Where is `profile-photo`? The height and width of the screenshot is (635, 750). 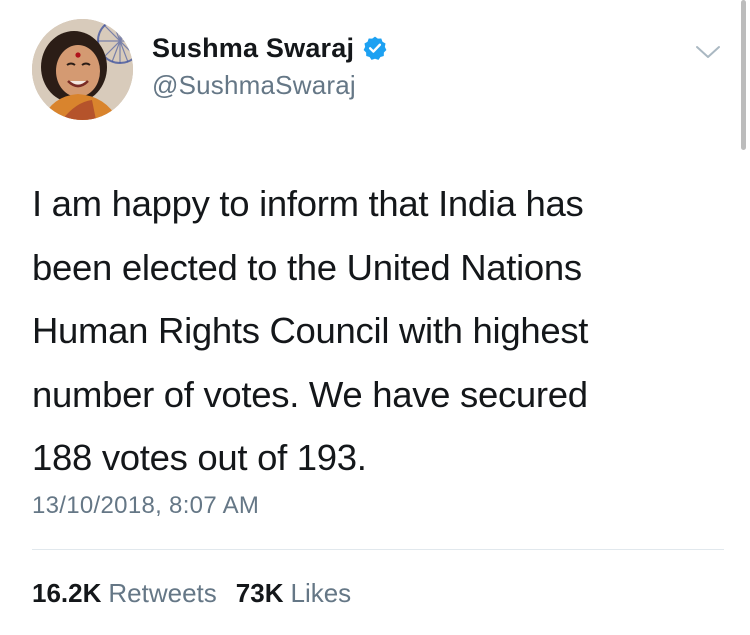
profile-photo is located at coordinates (82, 69).